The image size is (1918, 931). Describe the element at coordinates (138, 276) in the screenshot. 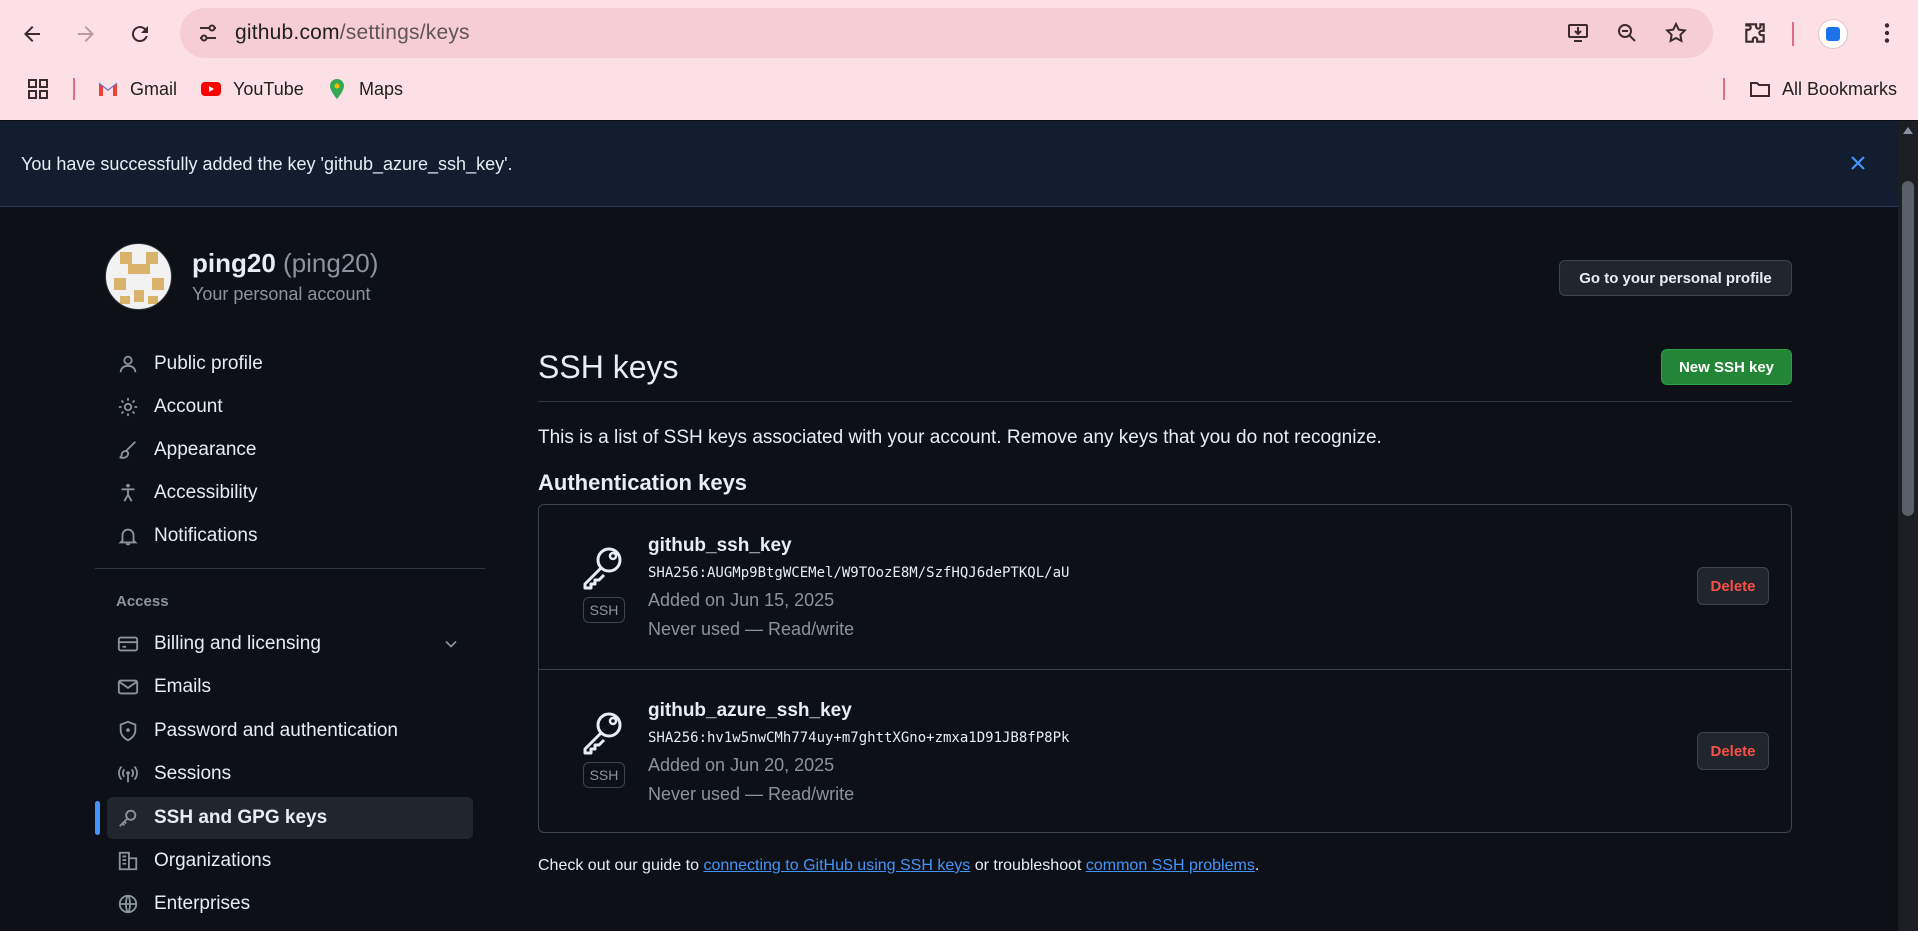

I see `user-avatar` at that location.